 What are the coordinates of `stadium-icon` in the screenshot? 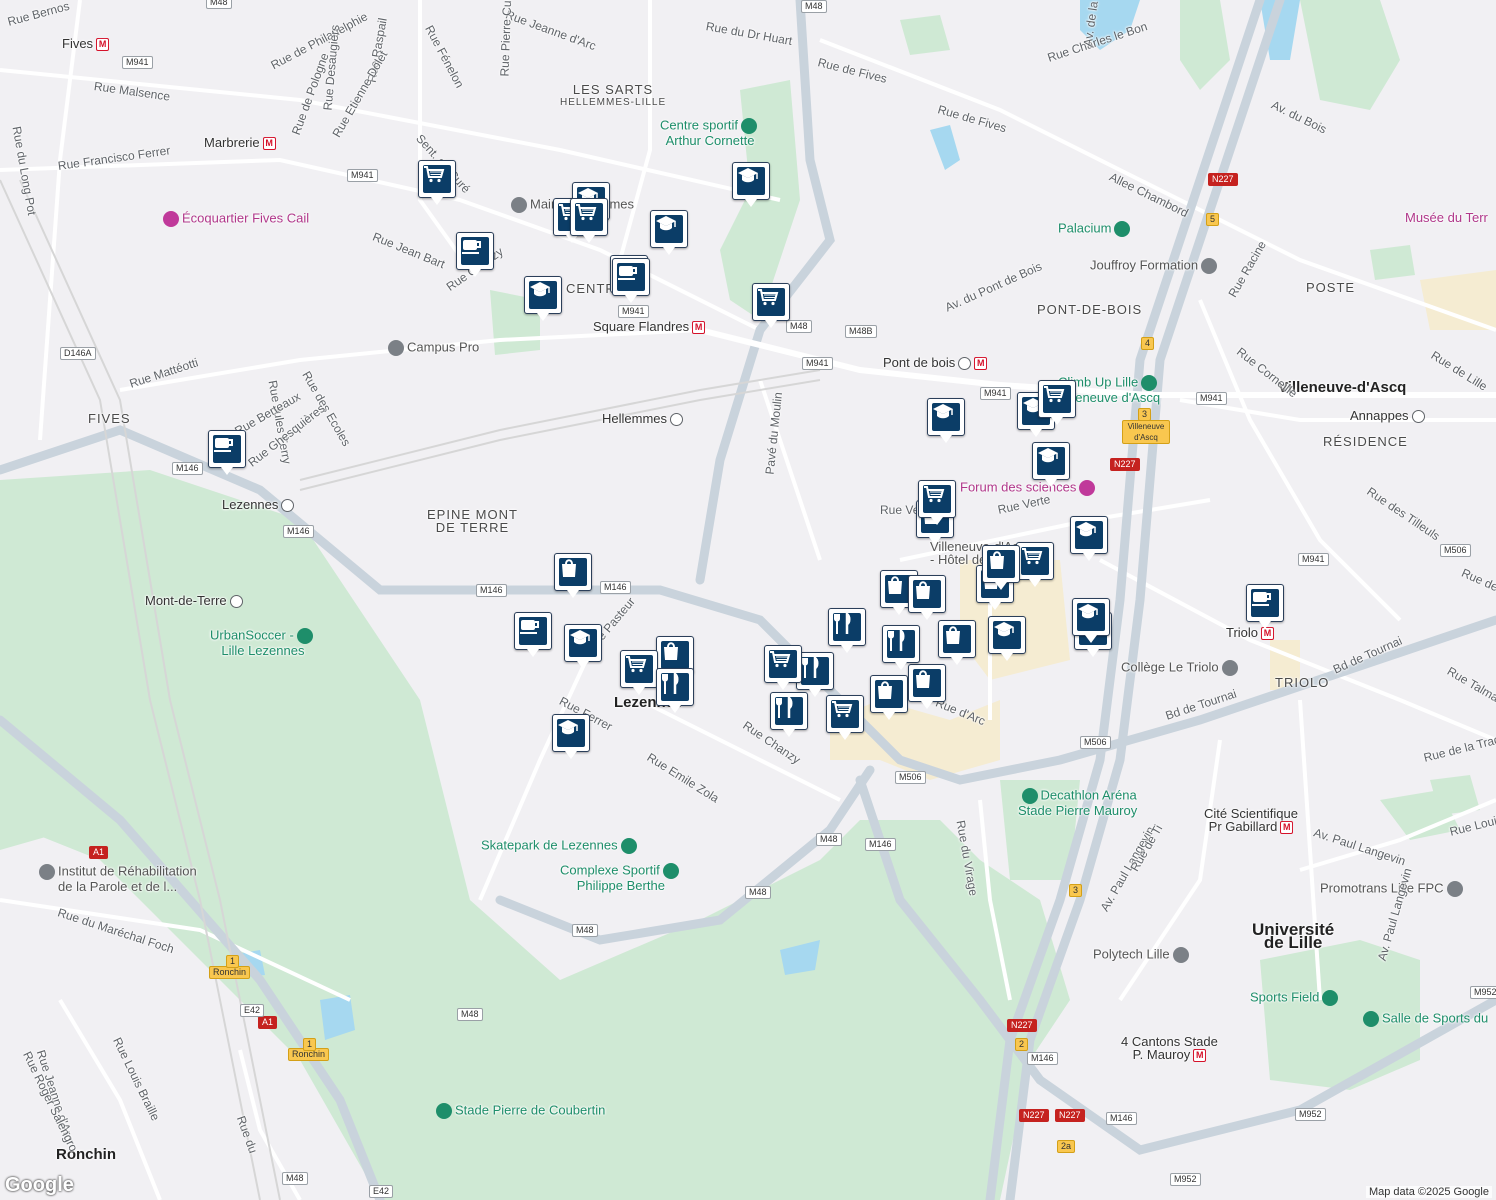 It's located at (1029, 796).